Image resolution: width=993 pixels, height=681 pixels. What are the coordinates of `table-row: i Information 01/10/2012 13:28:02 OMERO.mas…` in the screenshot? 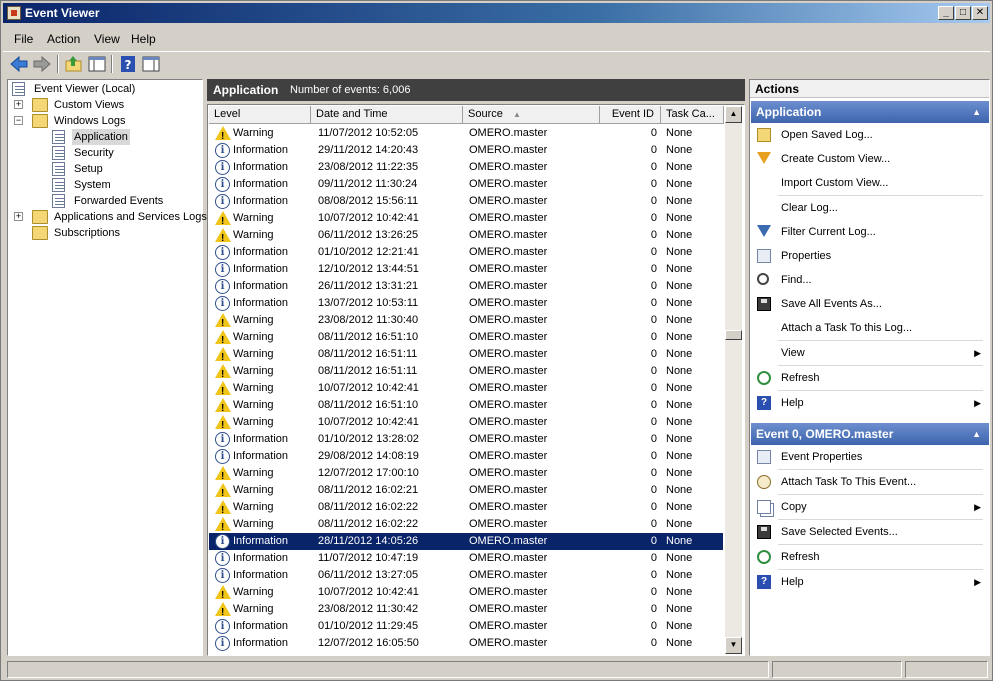 It's located at (466, 439).